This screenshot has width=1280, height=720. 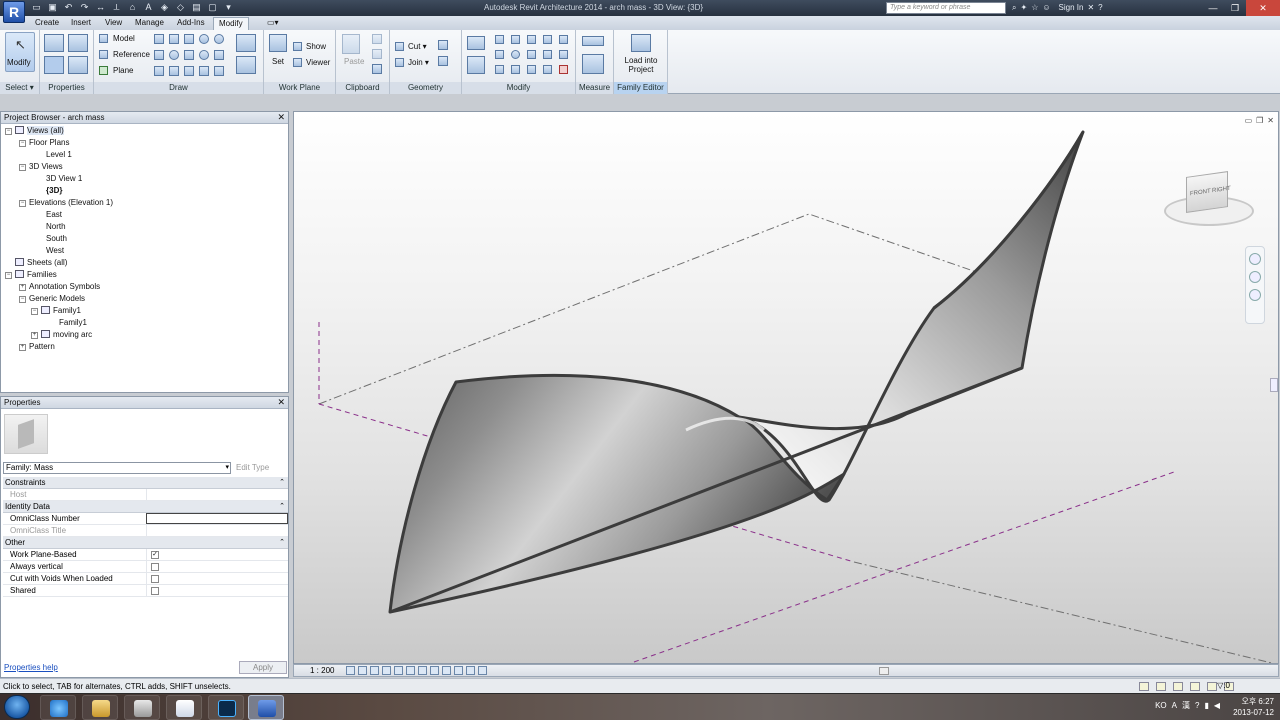 I want to click on view-minimize-button: ▭, so click(x=1249, y=120).